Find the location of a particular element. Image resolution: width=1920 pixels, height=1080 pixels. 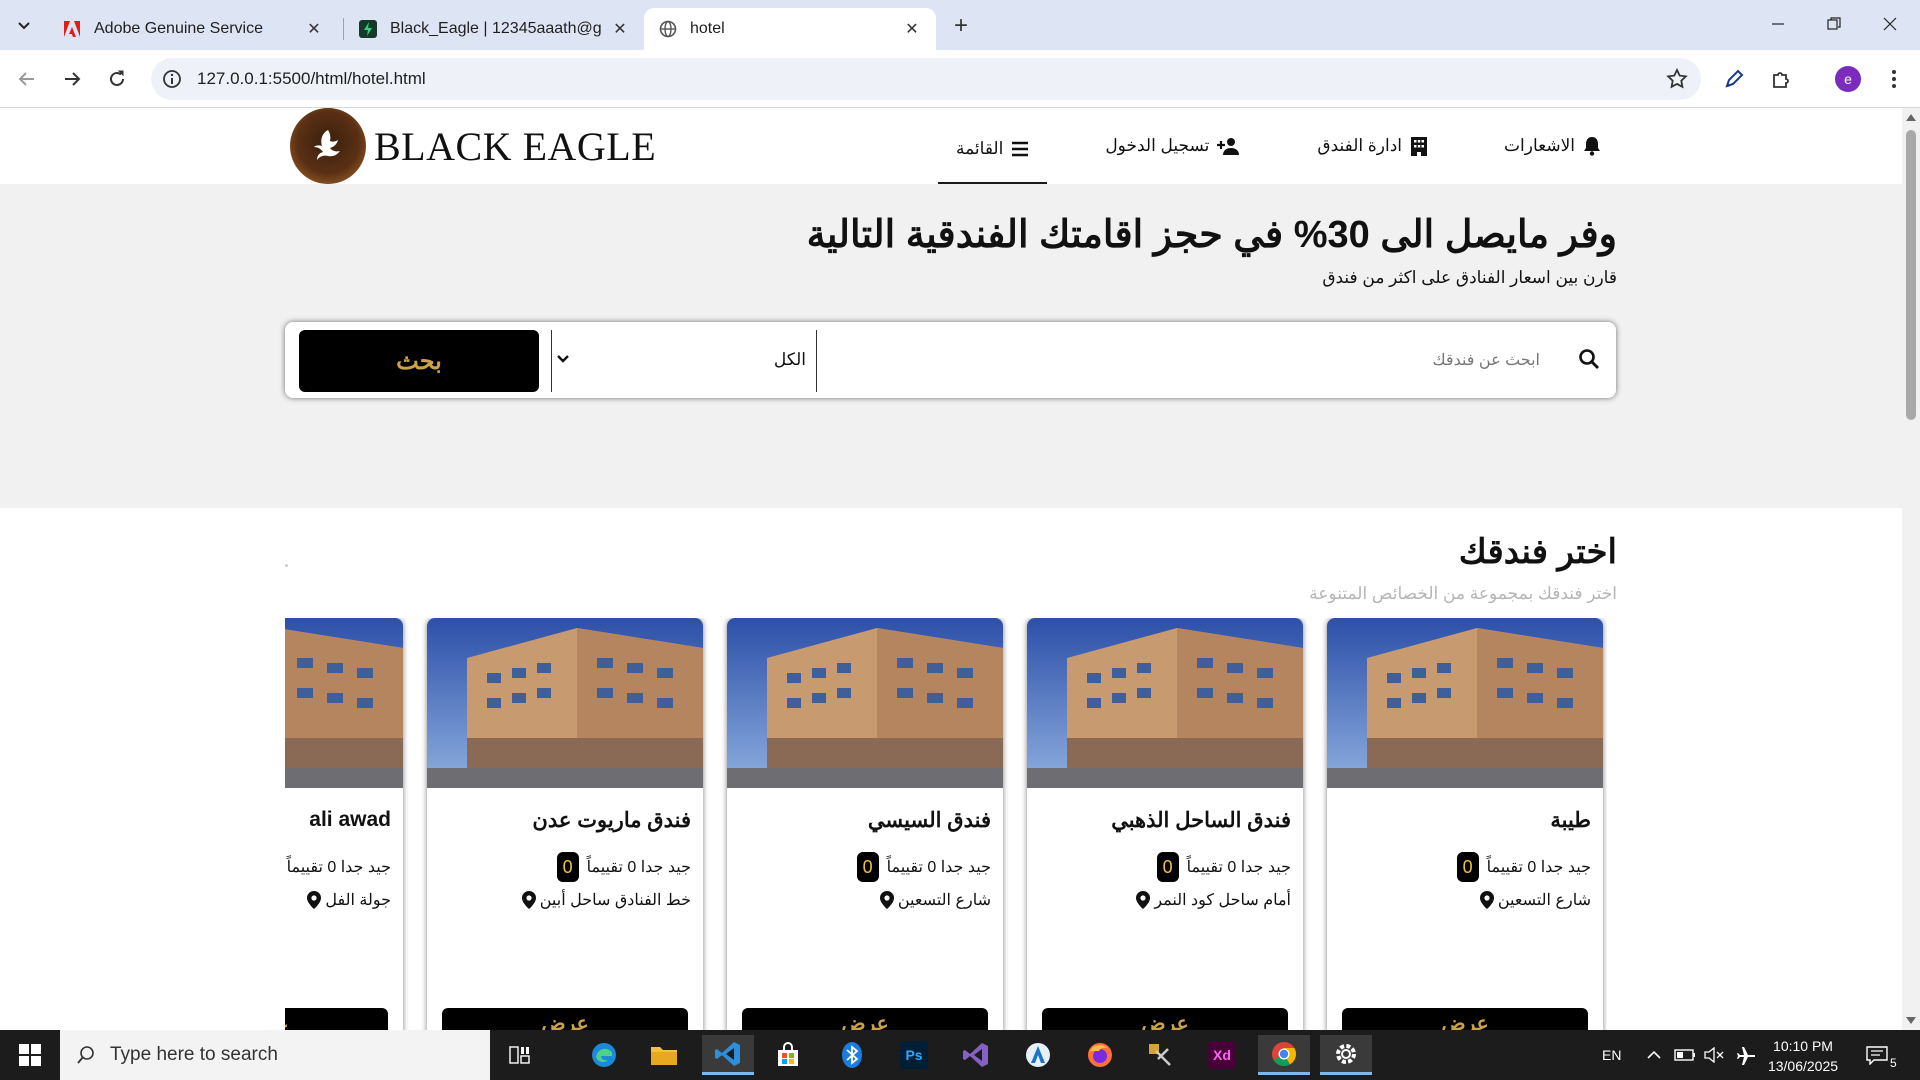

taskbar-search: Type here to search is located at coordinates (275, 1055).